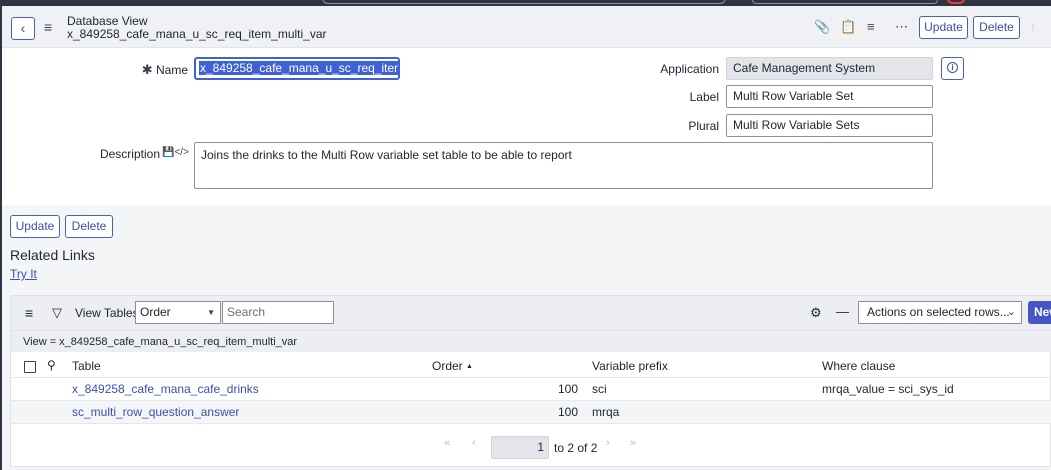 The height and width of the screenshot is (470, 1051). Describe the element at coordinates (278, 312) in the screenshot. I see `search-input: Search` at that location.